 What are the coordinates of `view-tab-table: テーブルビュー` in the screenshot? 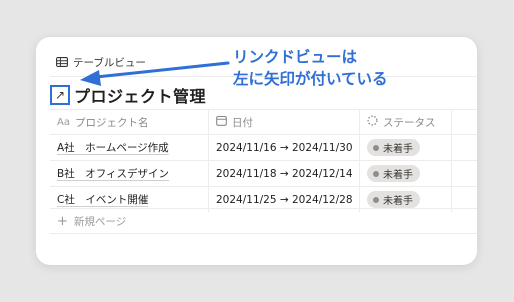 It's located at (101, 62).